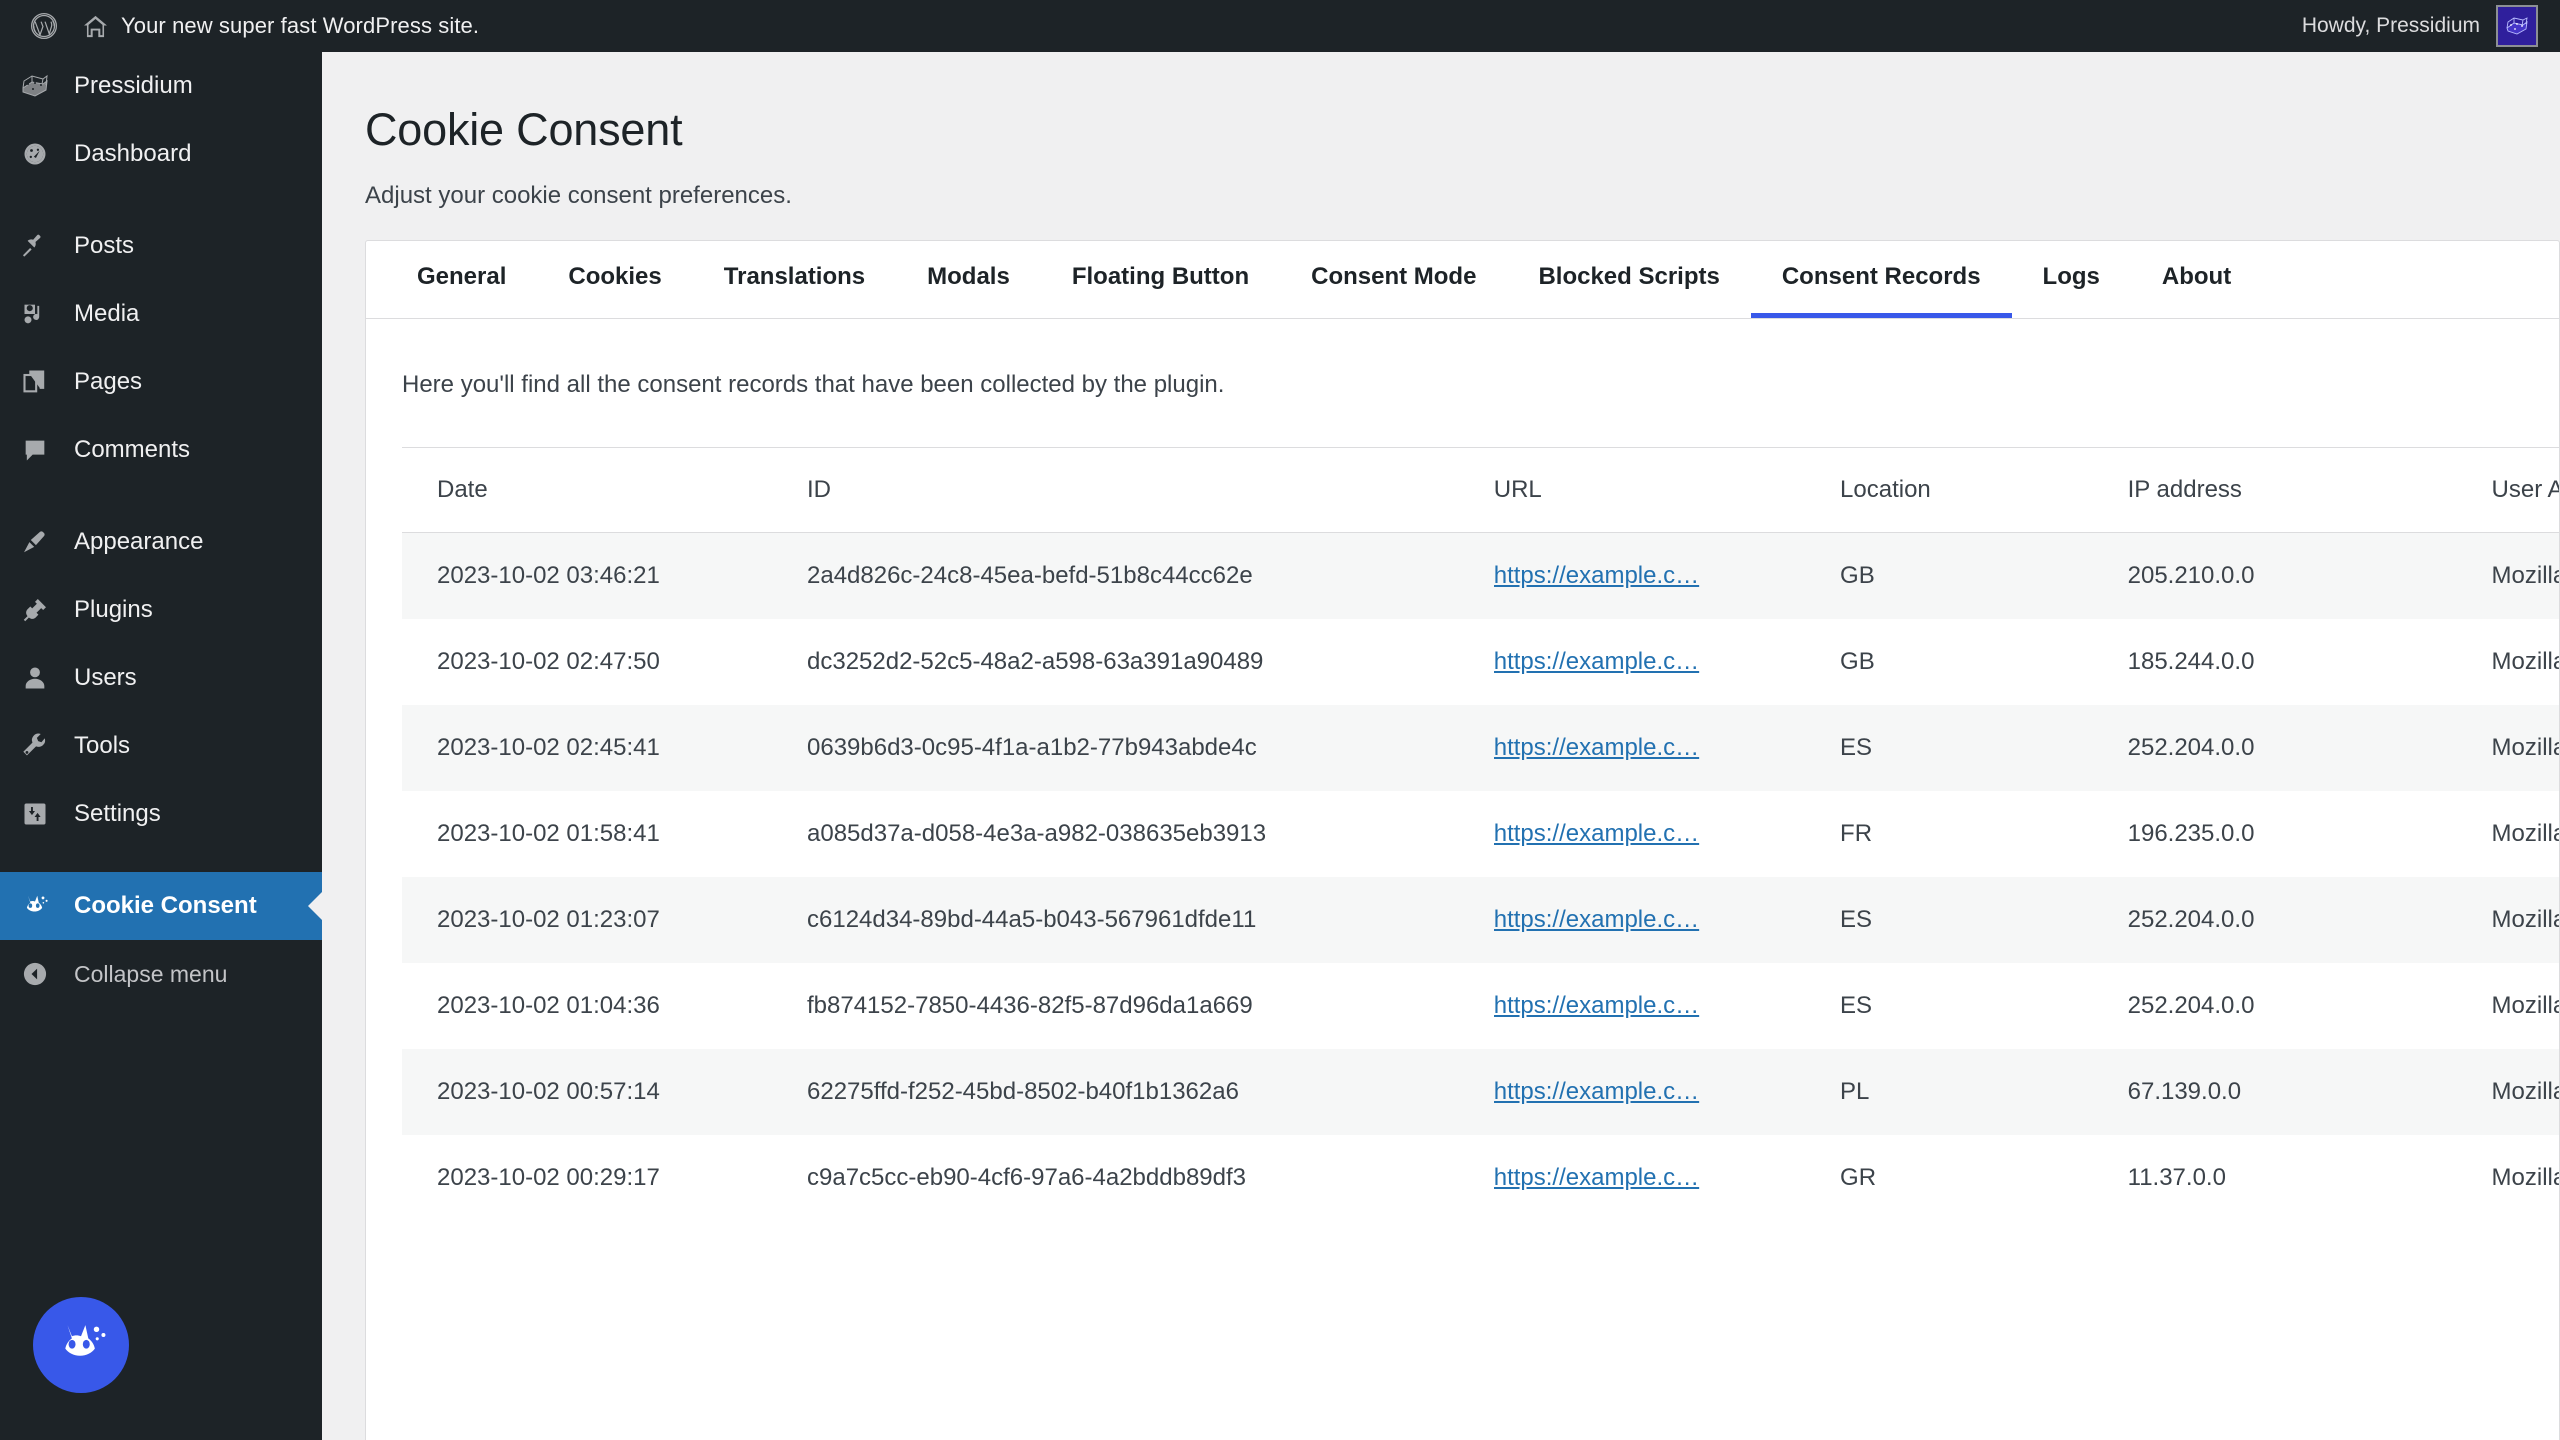  I want to click on tab-blocked-scripts: Blocked Scripts, so click(1628, 279).